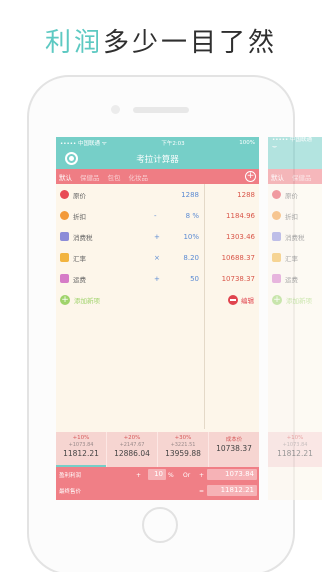 The height and width of the screenshot is (572, 322). What do you see at coordinates (291, 279) in the screenshot?
I see `row-label: 运费` at bounding box center [291, 279].